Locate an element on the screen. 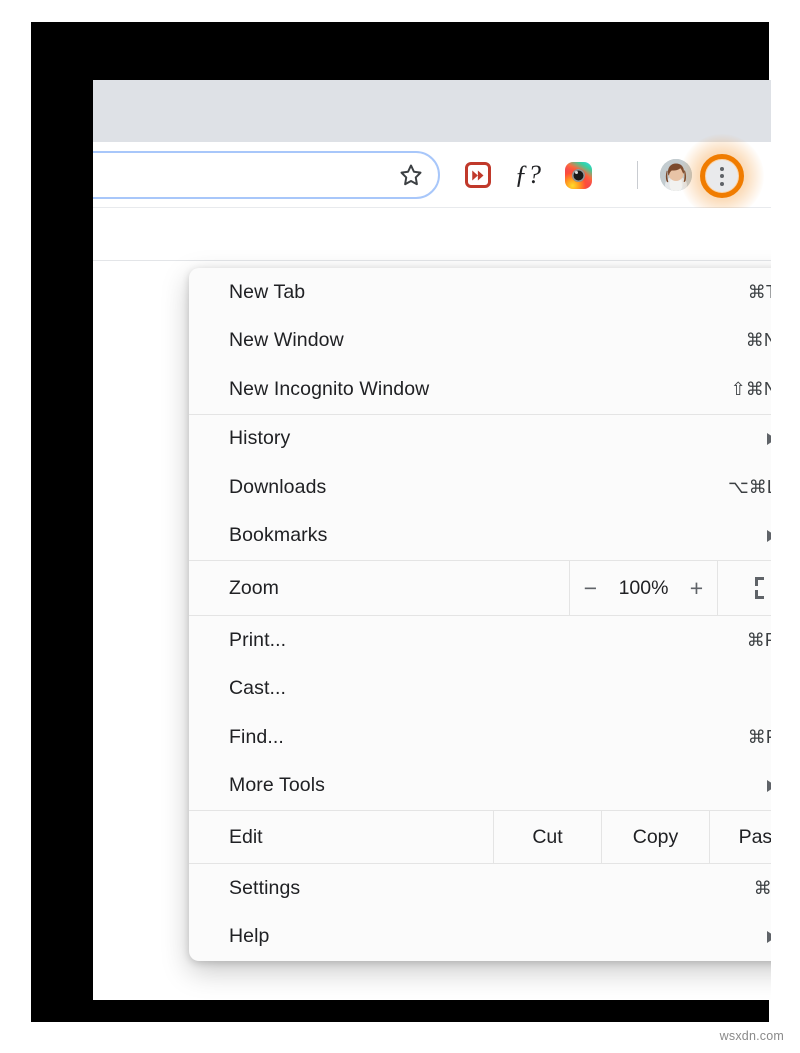 The width and height of the screenshot is (800, 1053). zoom-level-value: 100% is located at coordinates (643, 587).